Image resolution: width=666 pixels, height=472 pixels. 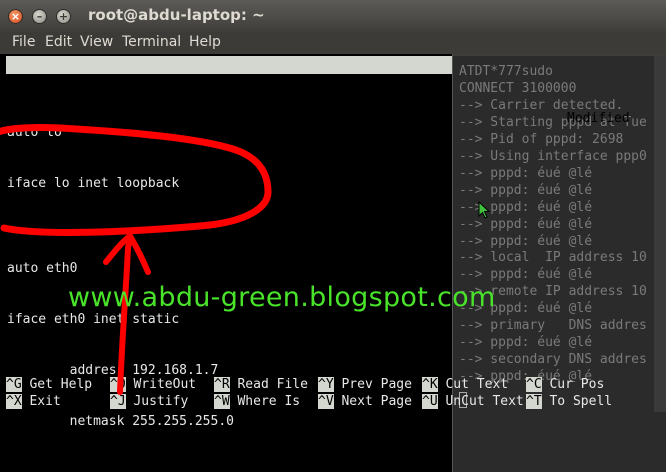 What do you see at coordinates (120, 421) in the screenshot?
I see `editor-line: netmask 255.255.255.0` at bounding box center [120, 421].